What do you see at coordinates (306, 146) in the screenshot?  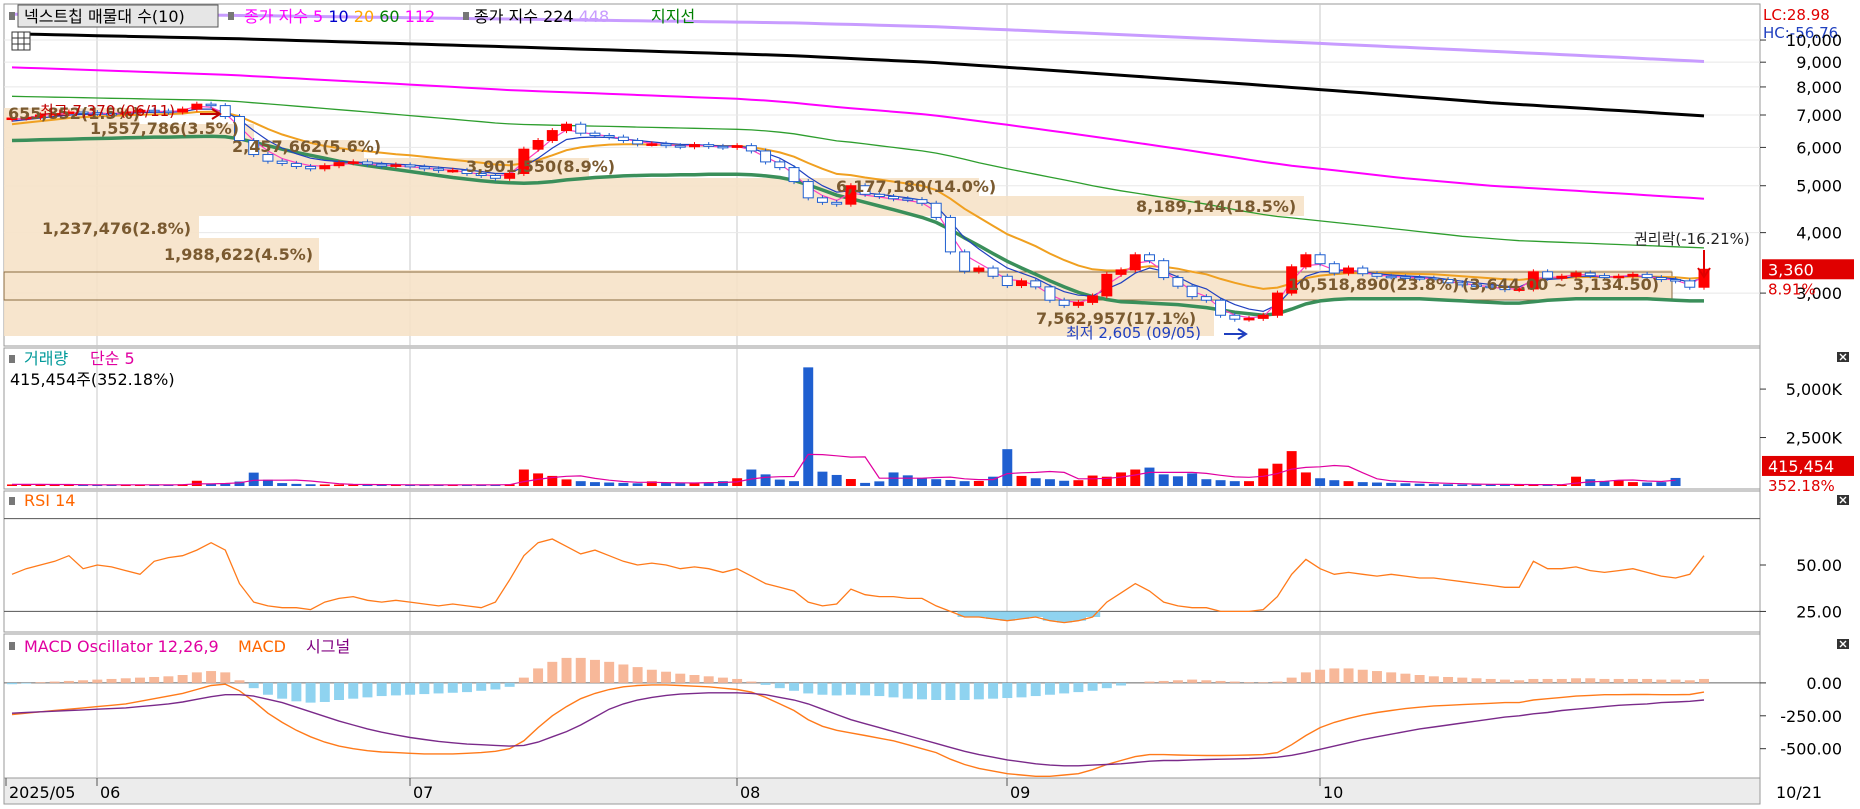 I see `volume-profile-label: 2,457,662(5.6%)` at bounding box center [306, 146].